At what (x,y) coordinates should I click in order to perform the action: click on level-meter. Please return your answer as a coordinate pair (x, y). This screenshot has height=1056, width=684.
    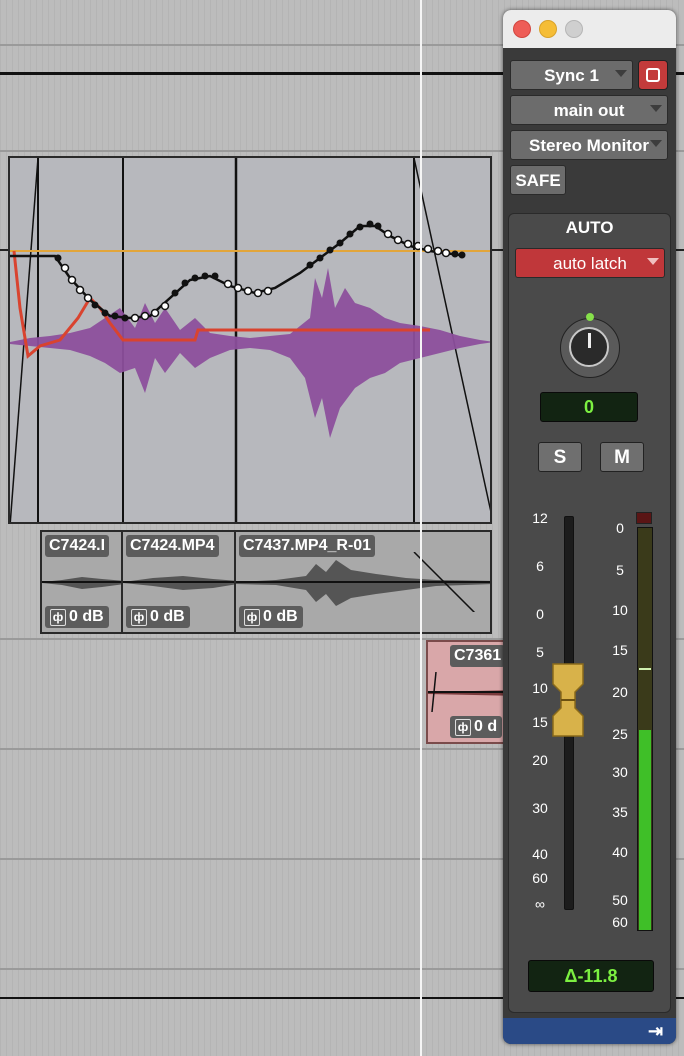
    Looking at the image, I should click on (645, 729).